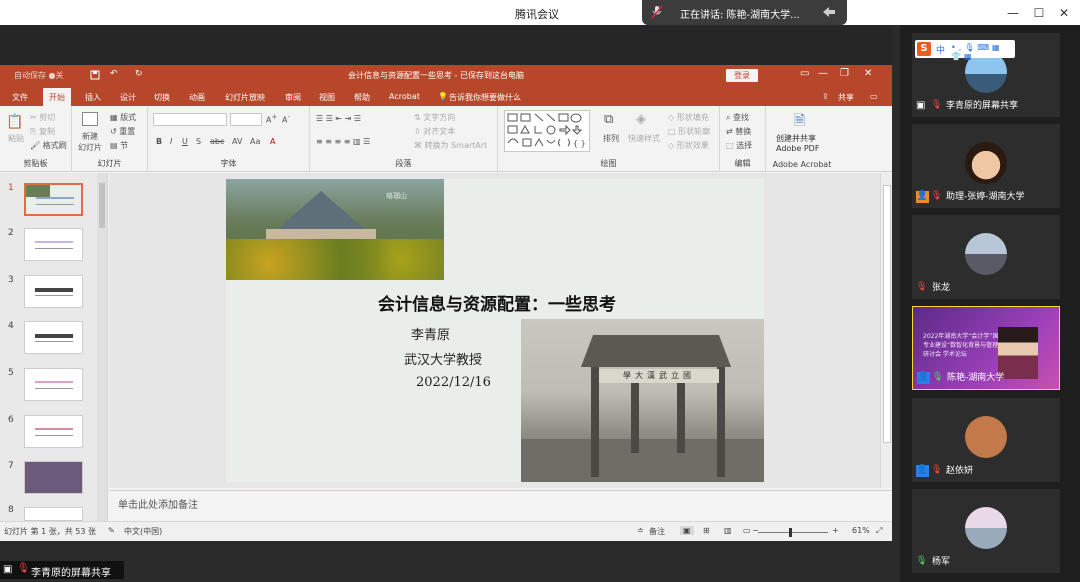  I want to click on reset-button: ↺ 重置, so click(122, 131).